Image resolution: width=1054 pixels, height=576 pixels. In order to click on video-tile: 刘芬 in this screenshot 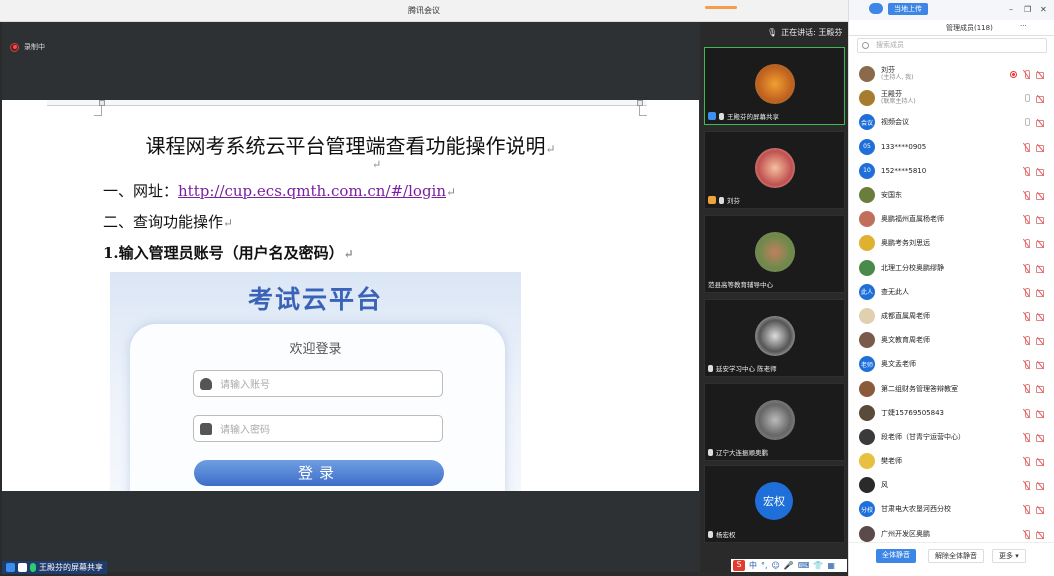, I will do `click(774, 170)`.